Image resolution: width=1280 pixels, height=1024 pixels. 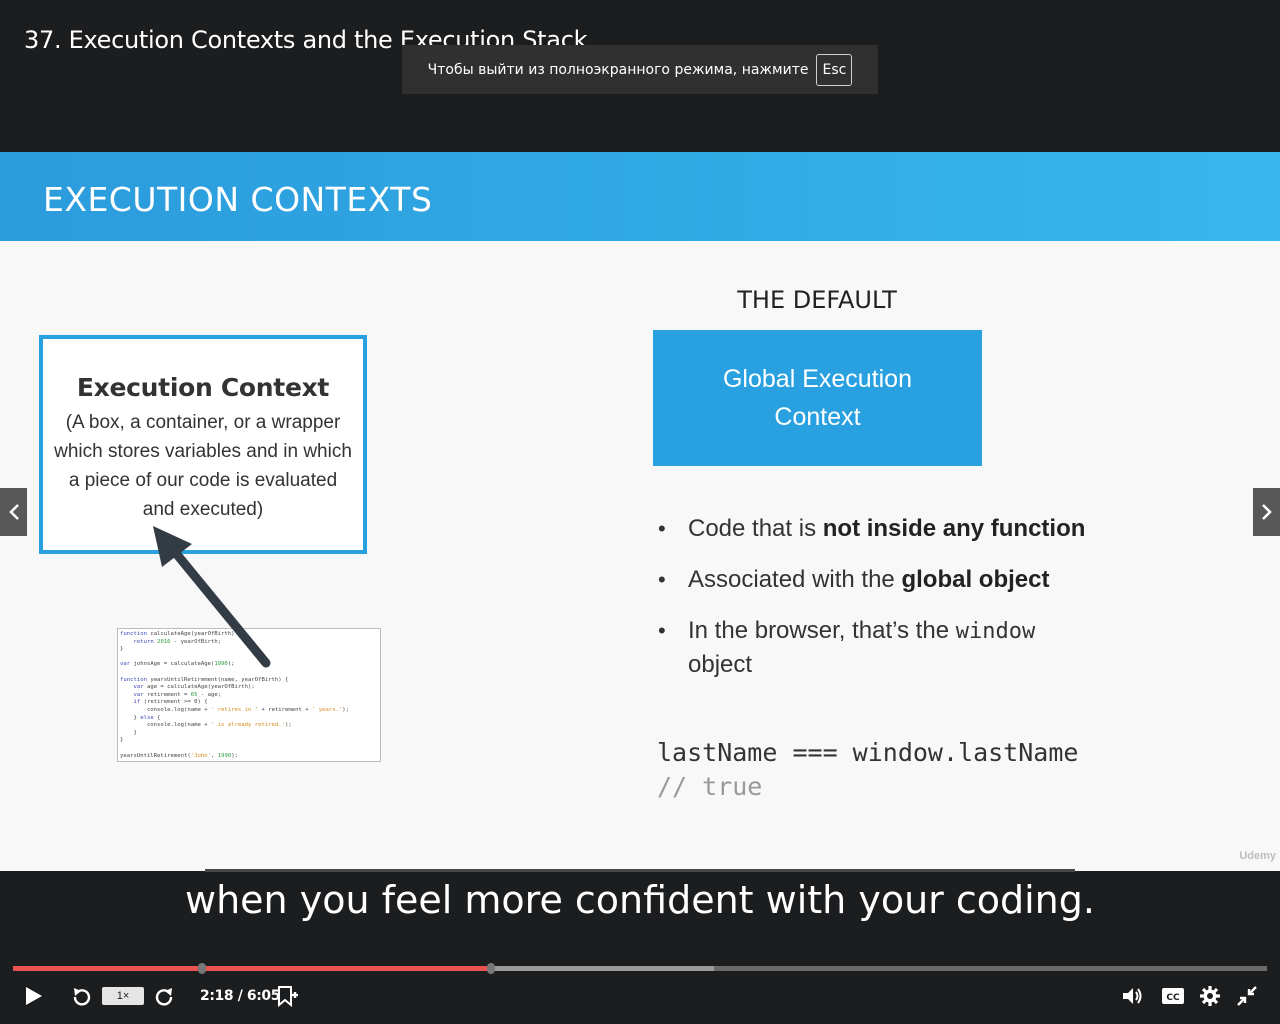 I want to click on exit-fullscreen-button, so click(x=1247, y=996).